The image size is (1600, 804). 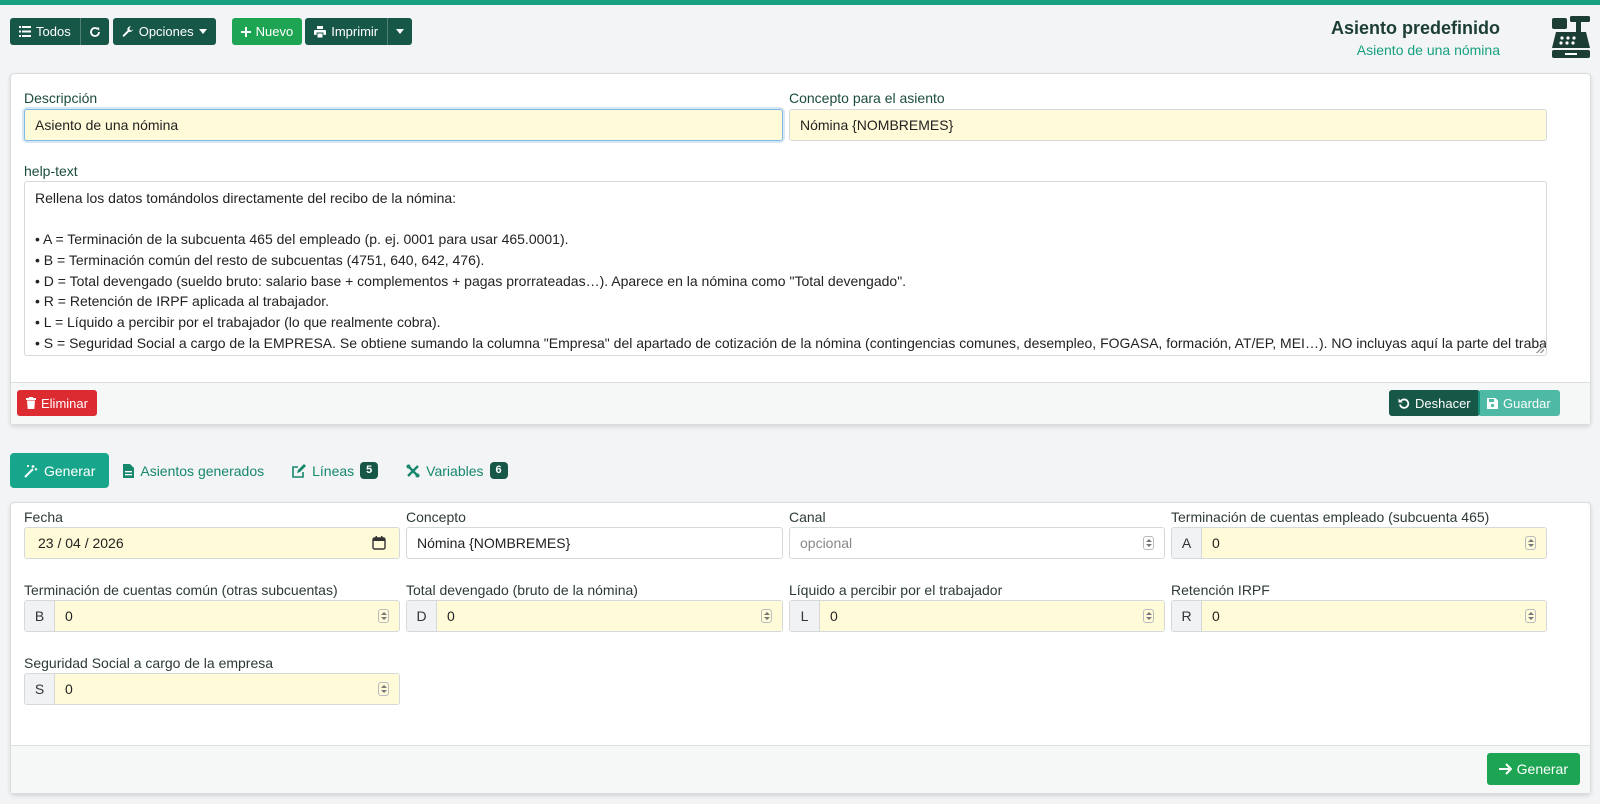 I want to click on chevron-down-icon, so click(x=400, y=31).